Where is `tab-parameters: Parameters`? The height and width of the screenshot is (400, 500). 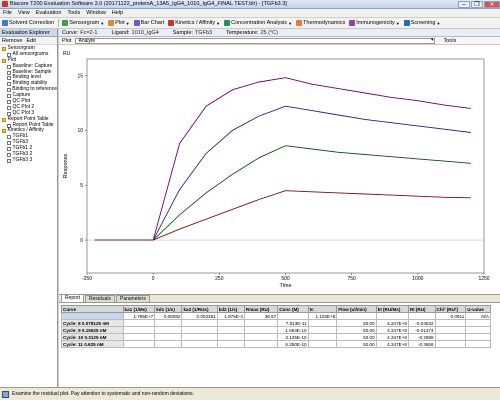 tab-parameters: Parameters is located at coordinates (132, 298).